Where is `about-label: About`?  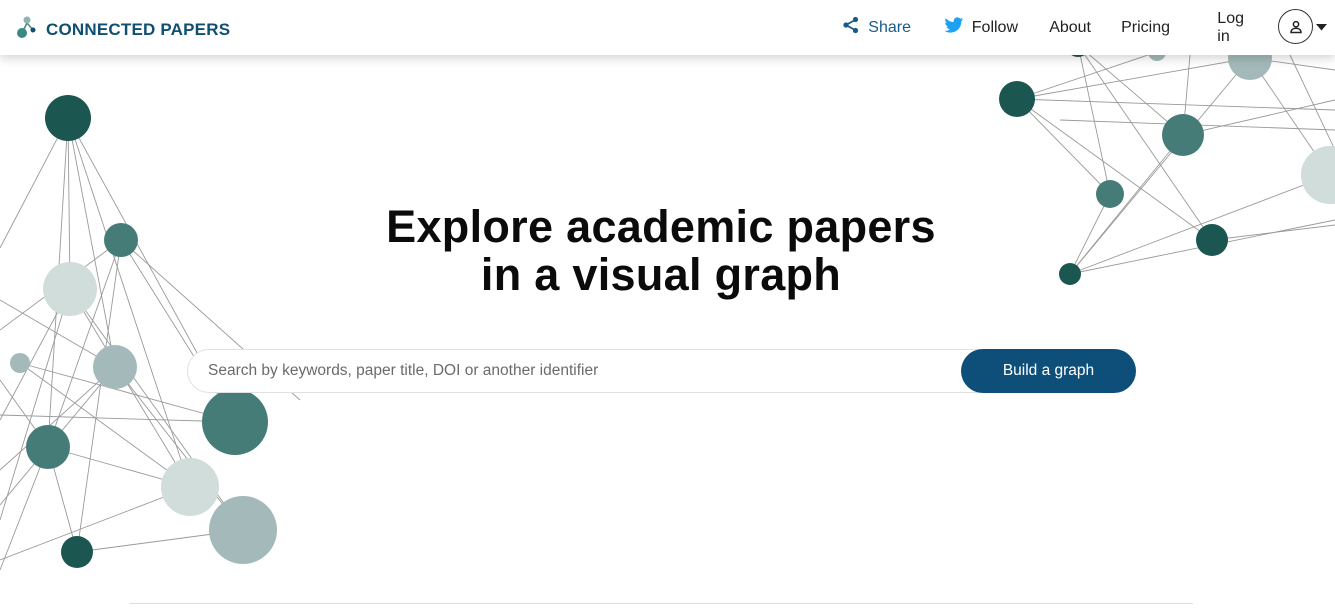 about-label: About is located at coordinates (1070, 27).